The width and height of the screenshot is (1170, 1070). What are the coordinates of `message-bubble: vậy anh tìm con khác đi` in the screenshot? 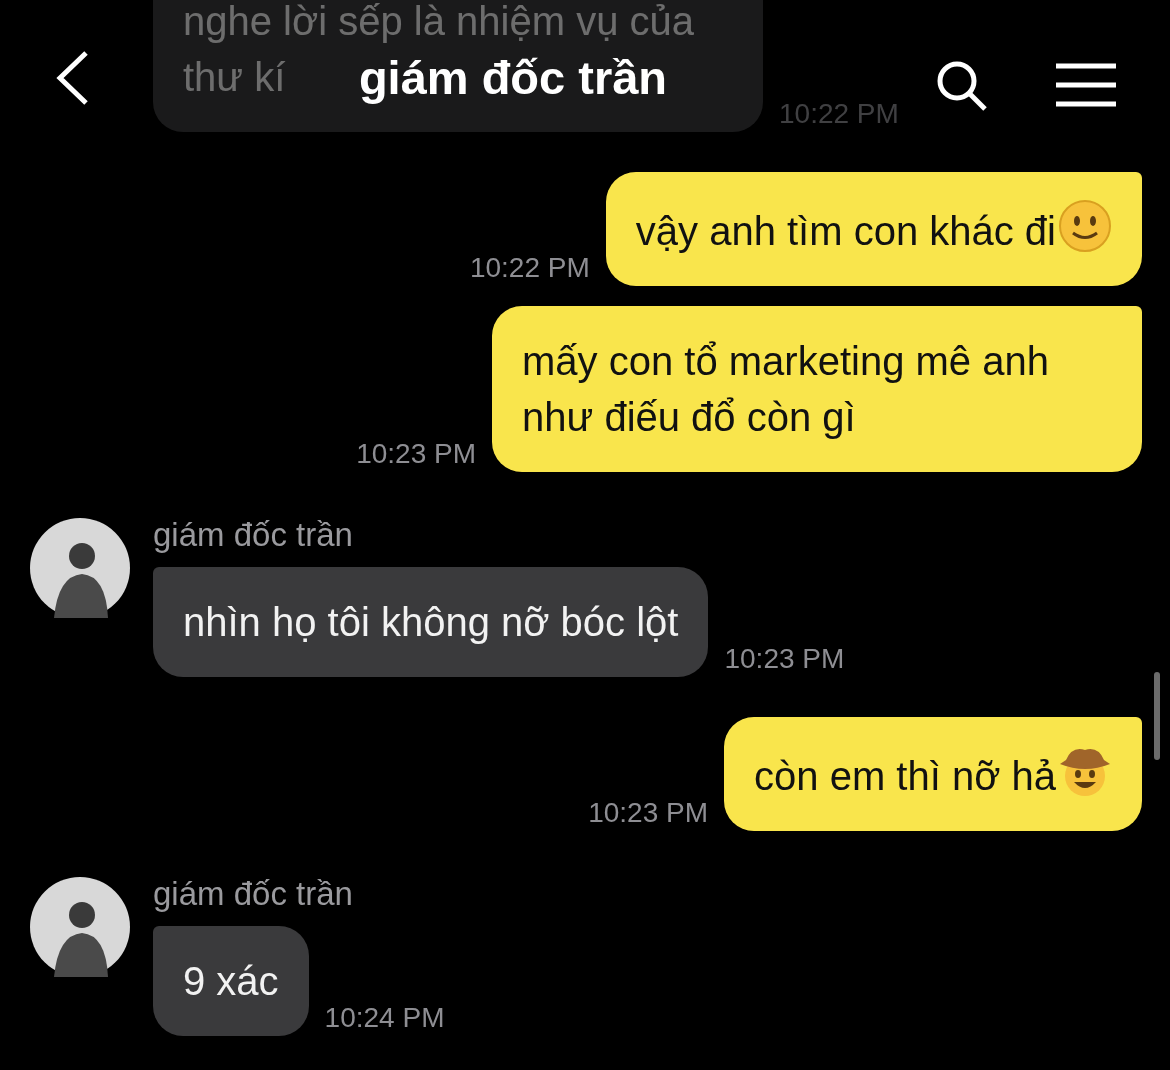 It's located at (873, 229).